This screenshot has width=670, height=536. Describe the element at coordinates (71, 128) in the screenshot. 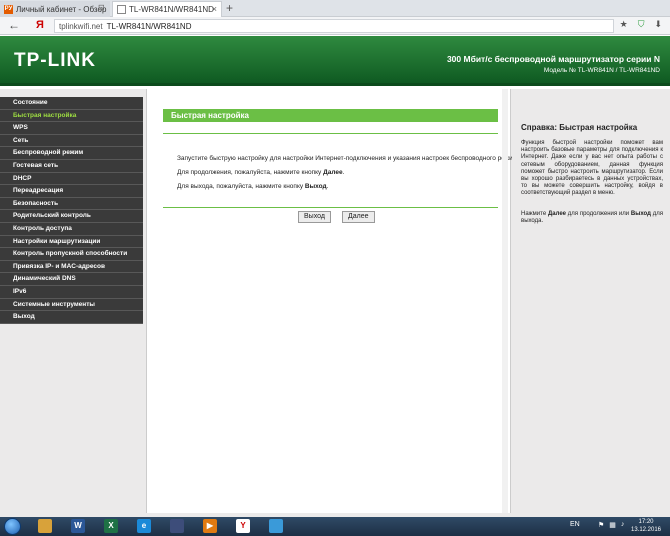

I see `sidebar-item: WPS` at that location.